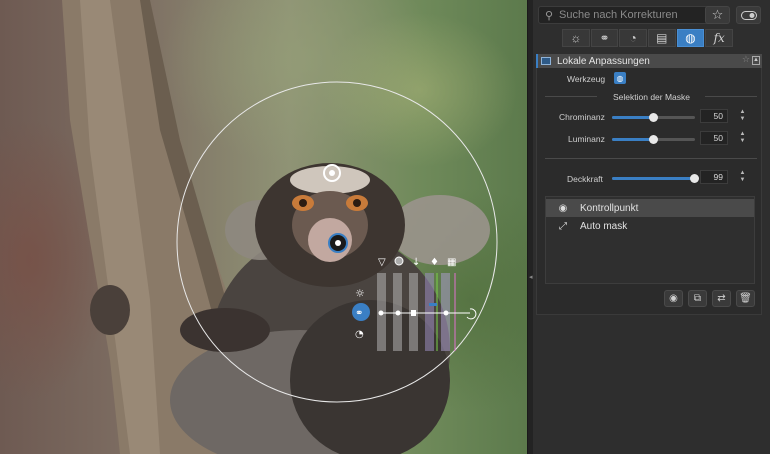 The image size is (770, 454). Describe the element at coordinates (531, 277) in the screenshot. I see `splitter-grip-icon: ◂` at that location.